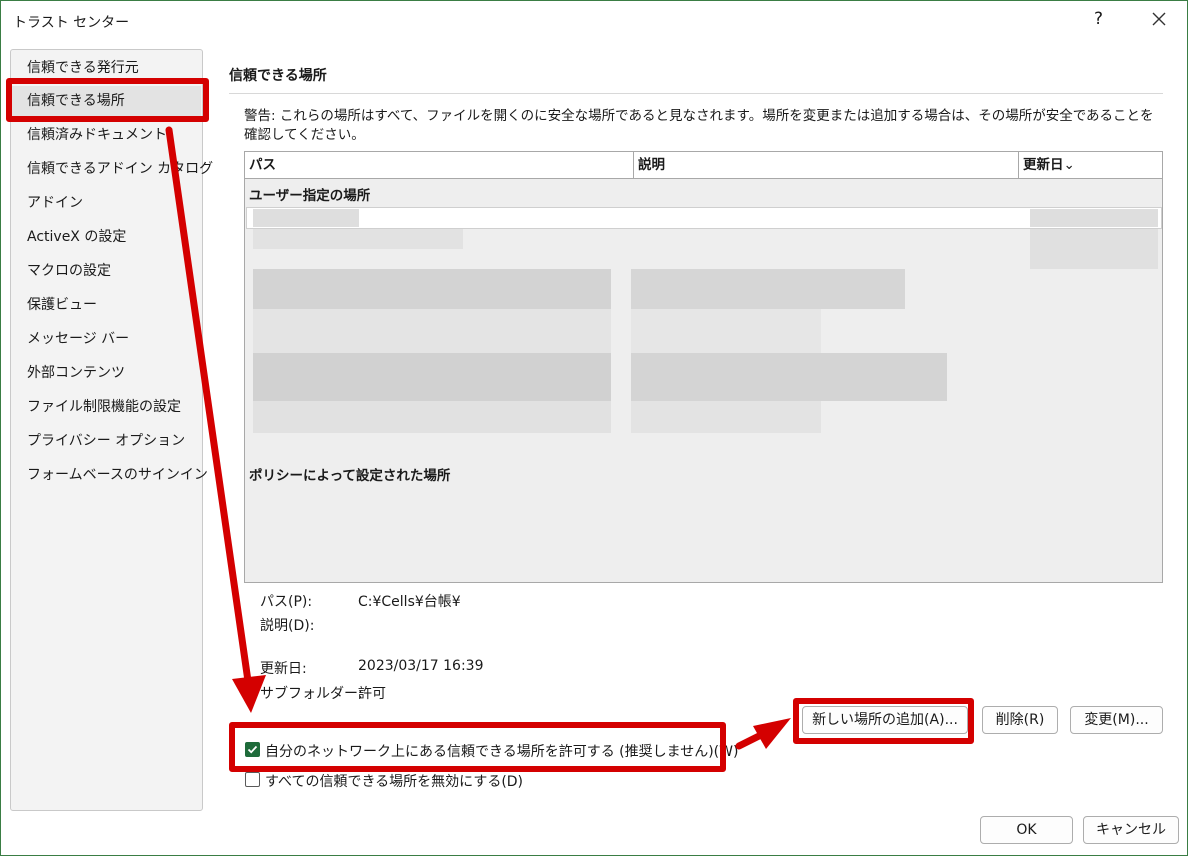  What do you see at coordinates (286, 602) in the screenshot?
I see `path-label: パス(P):` at bounding box center [286, 602].